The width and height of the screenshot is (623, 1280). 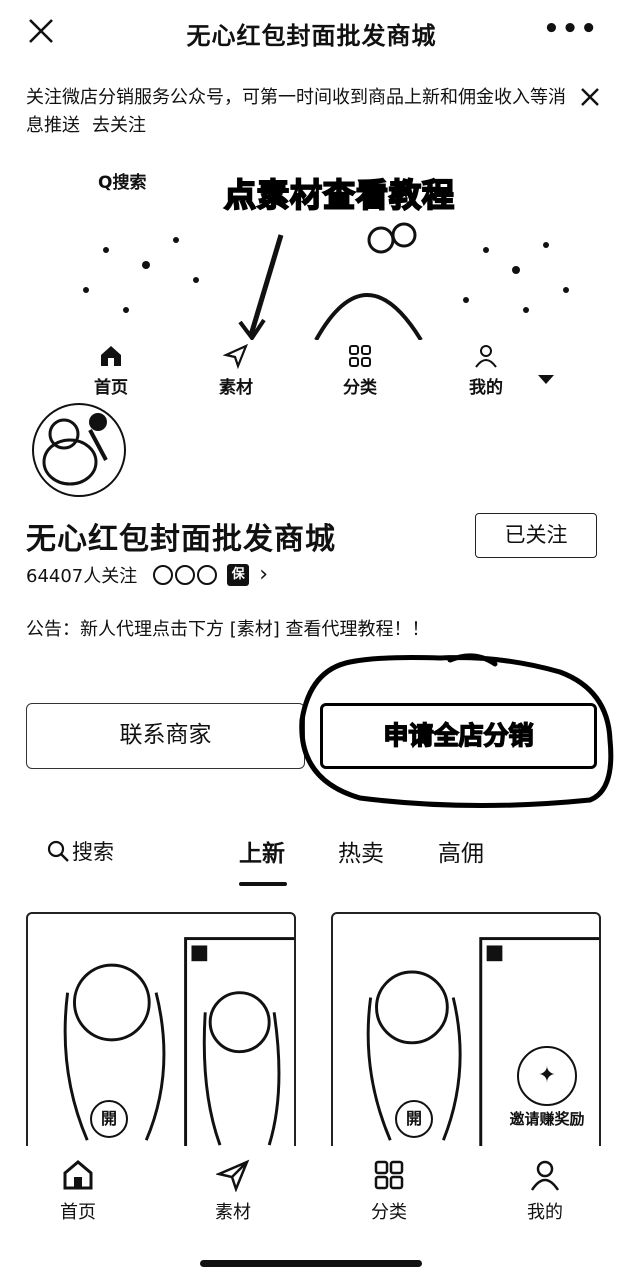 I want to click on search-icon, so click(x=58, y=851).